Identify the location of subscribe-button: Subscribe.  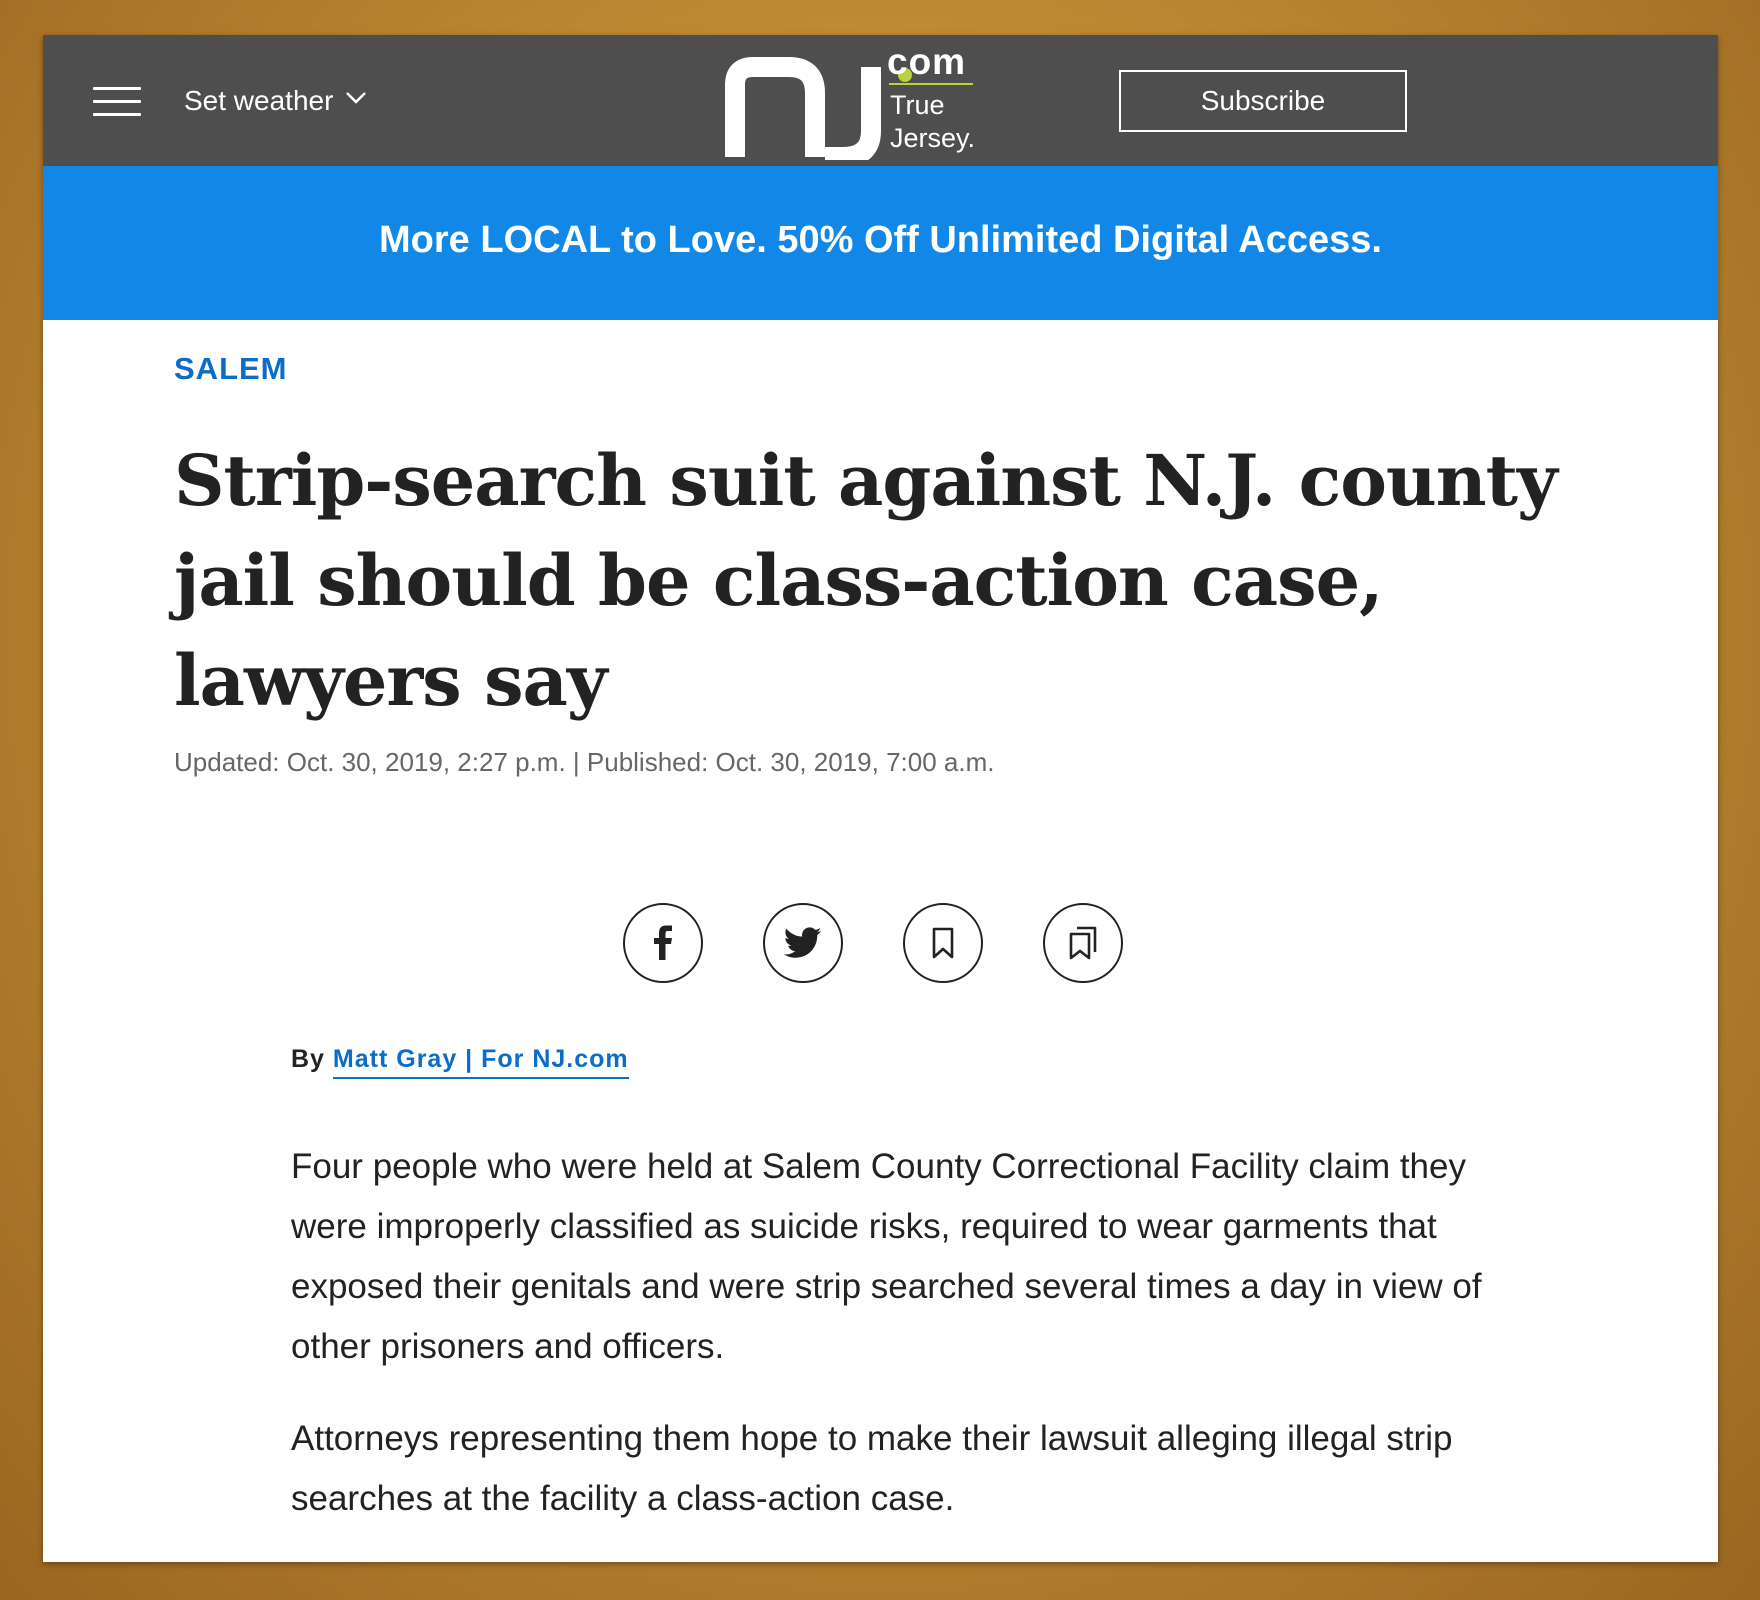
(1263, 101).